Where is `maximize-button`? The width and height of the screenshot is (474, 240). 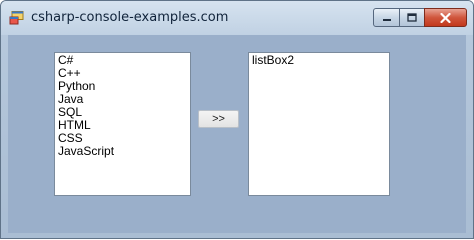 maximize-button is located at coordinates (412, 17).